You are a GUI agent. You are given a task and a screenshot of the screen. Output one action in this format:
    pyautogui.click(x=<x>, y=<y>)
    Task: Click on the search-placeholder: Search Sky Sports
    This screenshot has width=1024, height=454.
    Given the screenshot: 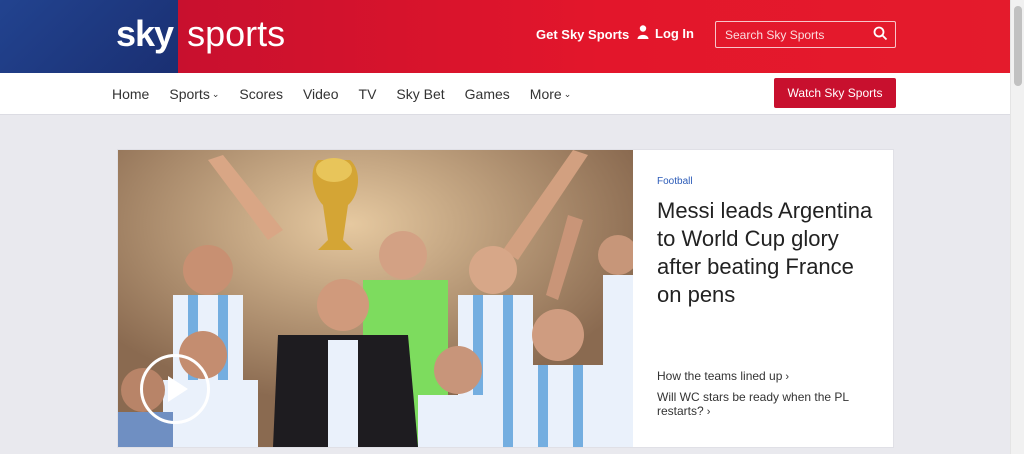 What is the action you would take?
    pyautogui.click(x=775, y=34)
    